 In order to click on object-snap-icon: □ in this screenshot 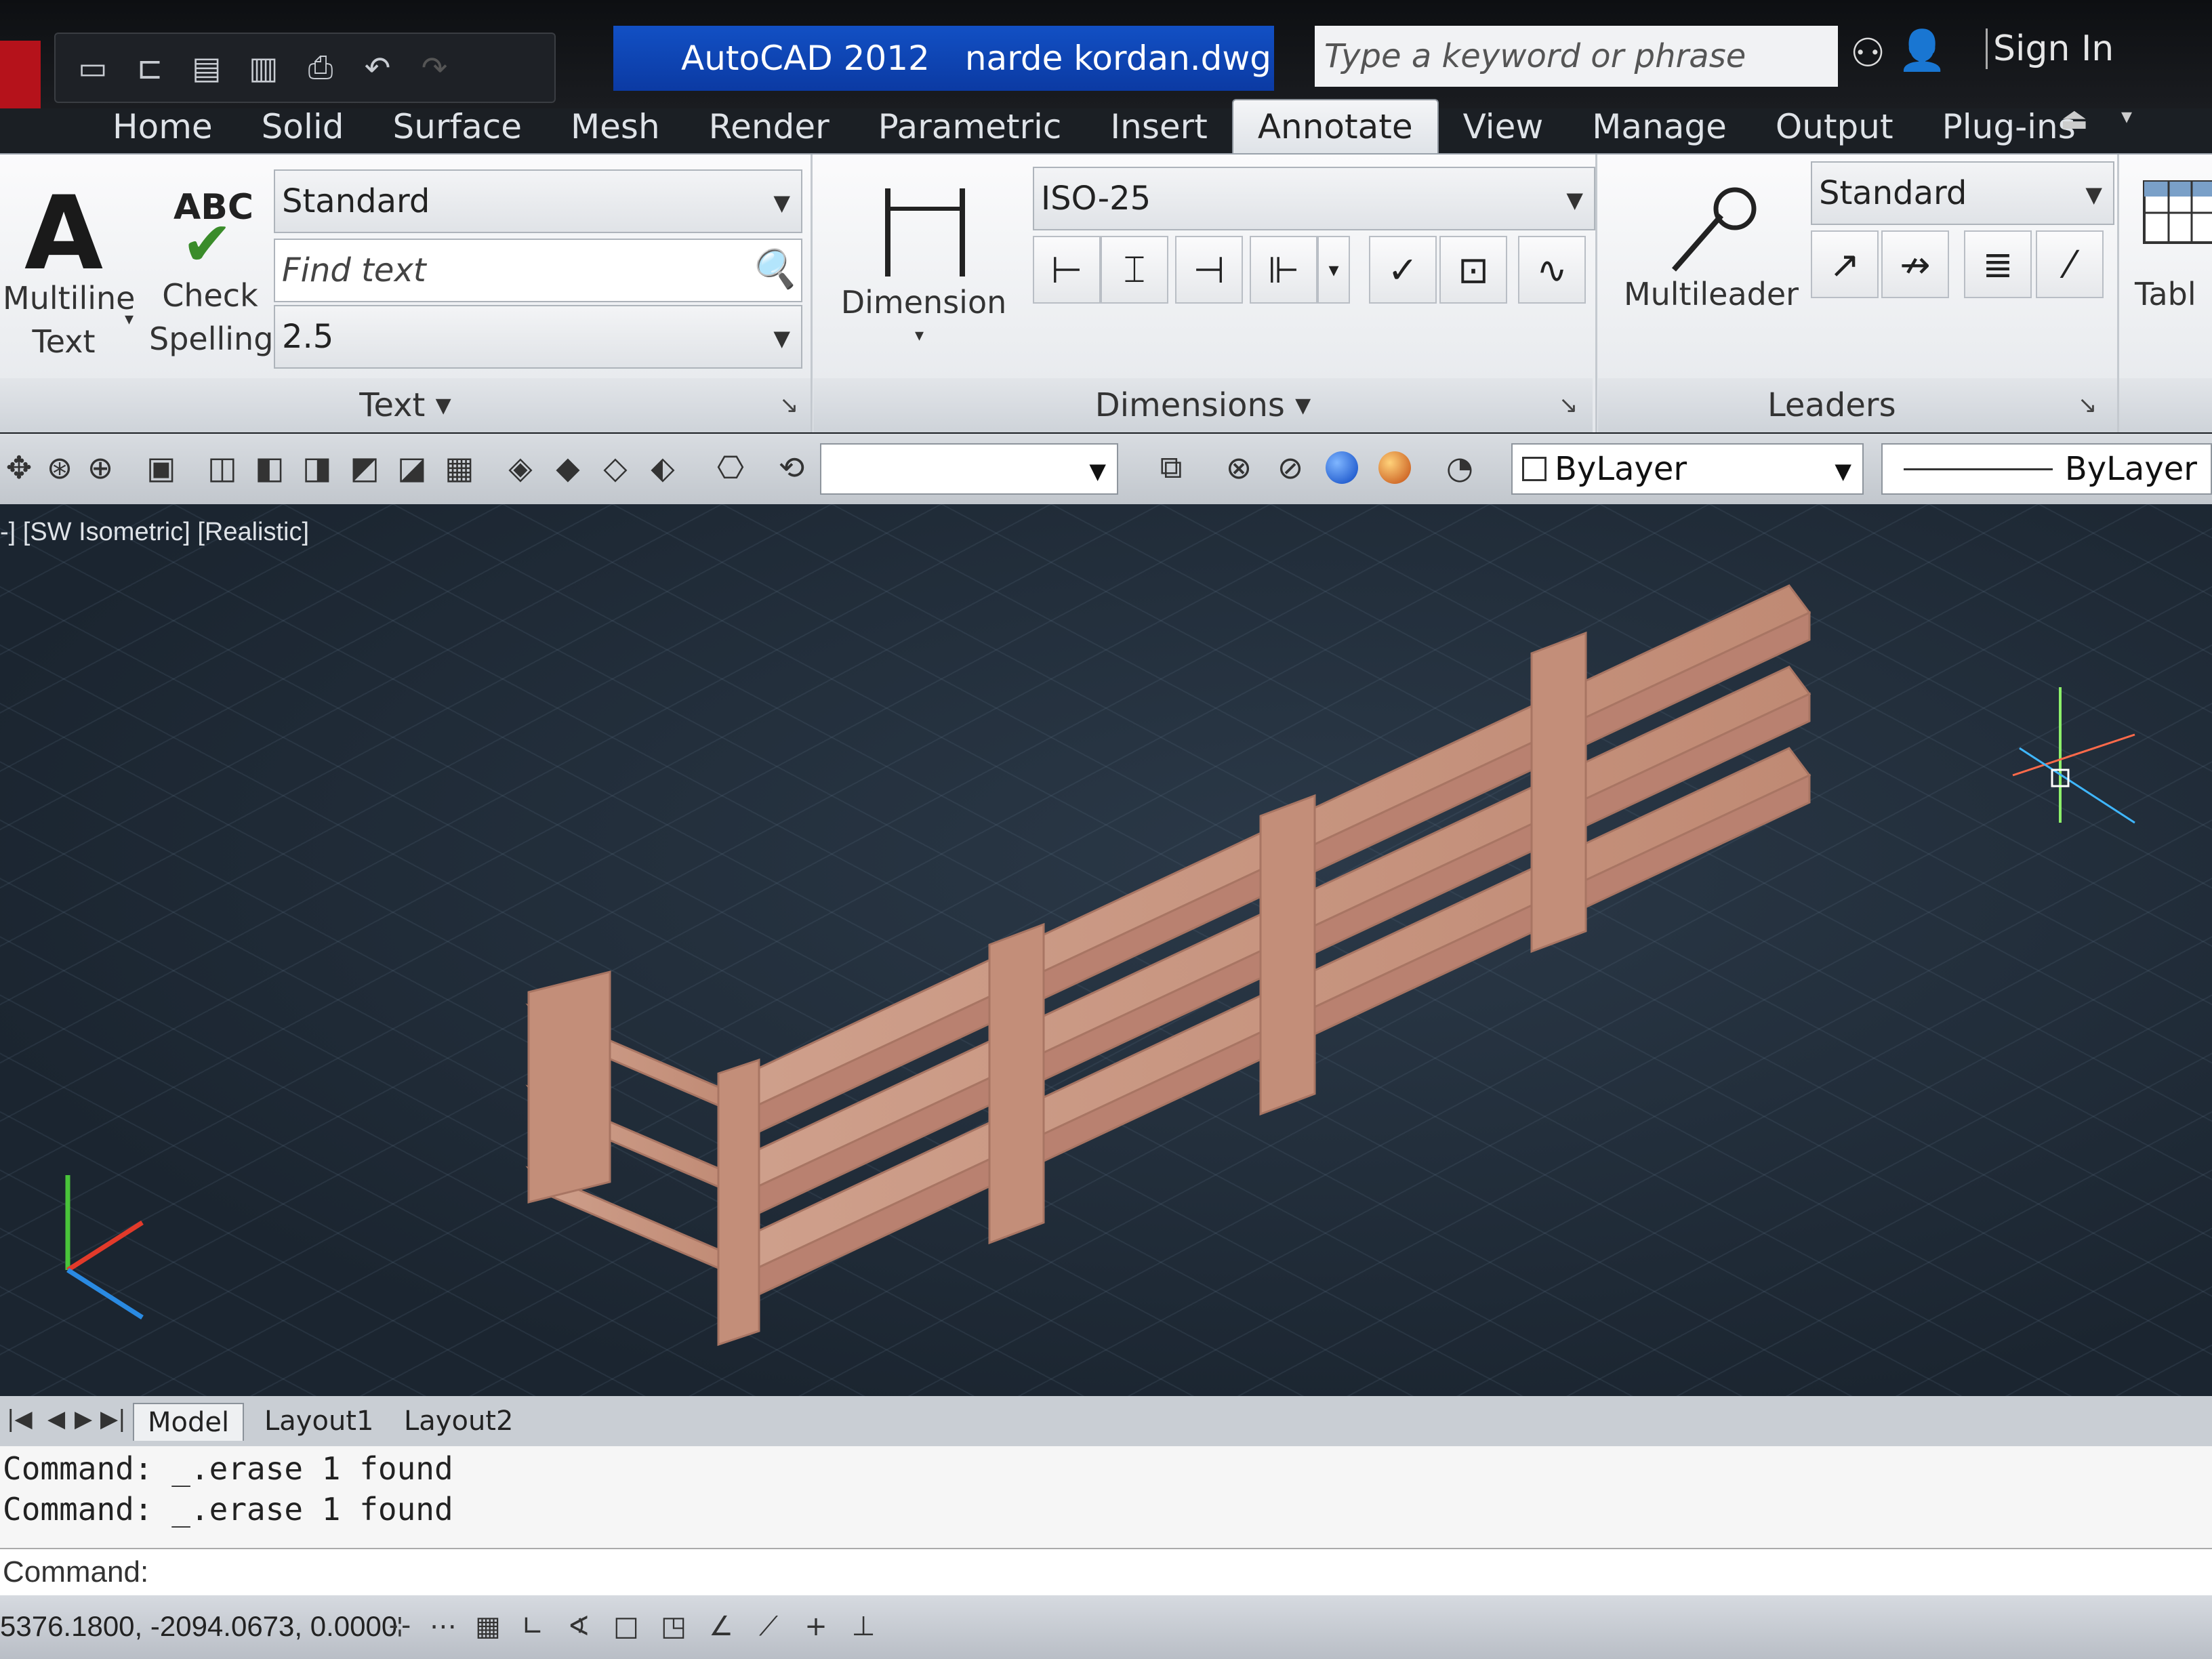, I will do `click(626, 1626)`.